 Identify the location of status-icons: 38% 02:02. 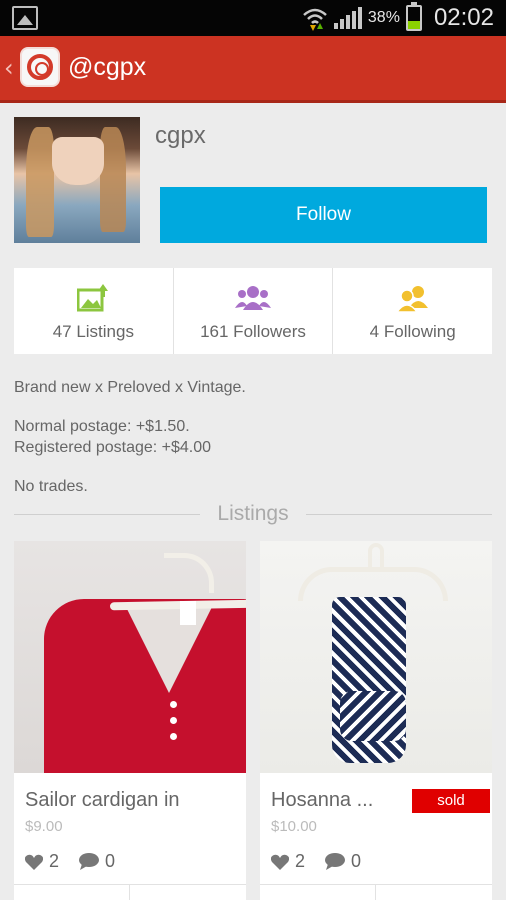
(398, 17).